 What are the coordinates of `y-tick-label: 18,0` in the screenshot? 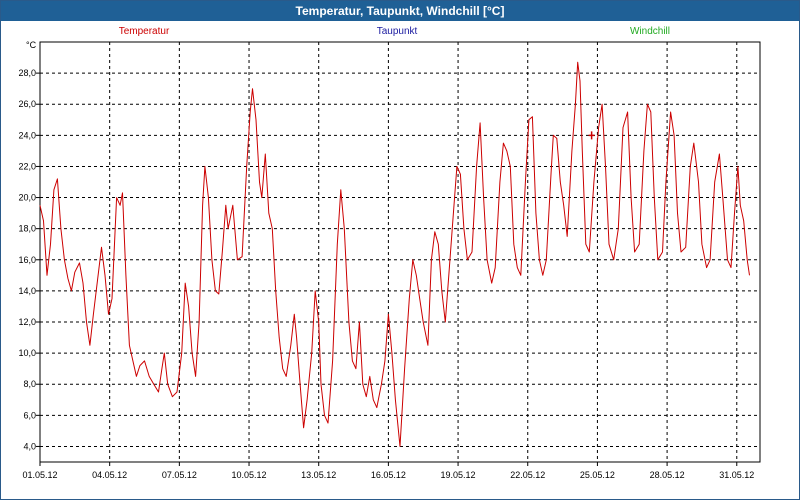 It's located at (27, 229).